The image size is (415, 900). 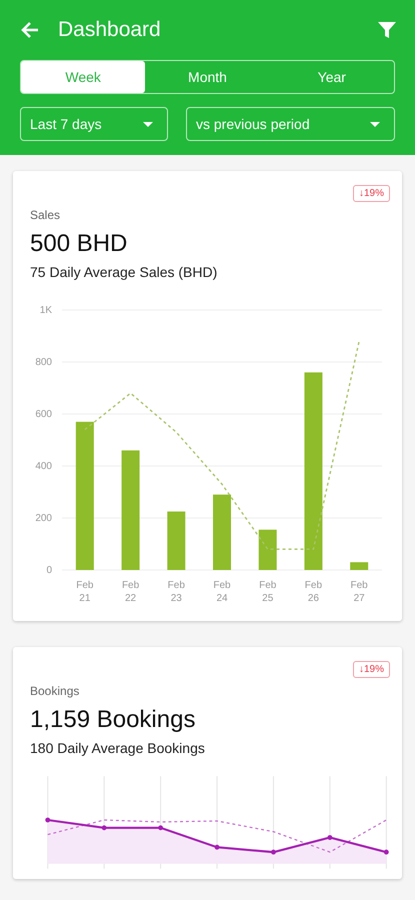 I want to click on axis-tick-label: 0, so click(x=49, y=570).